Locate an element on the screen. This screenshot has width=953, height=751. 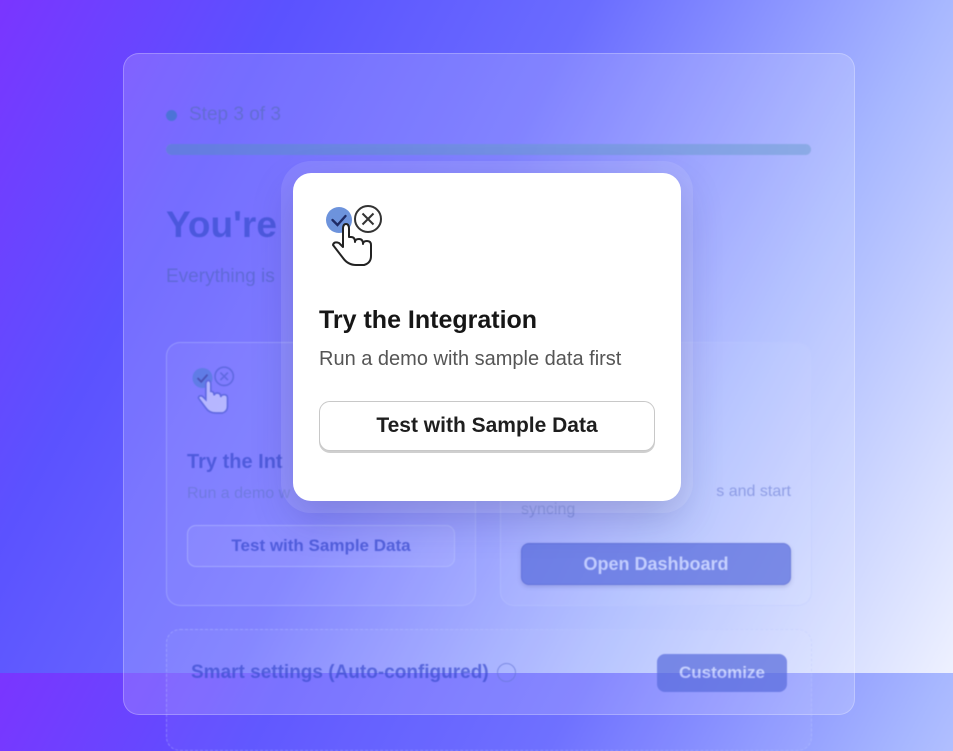
popover-description: Run a demo with sample data first is located at coordinates (470, 359).